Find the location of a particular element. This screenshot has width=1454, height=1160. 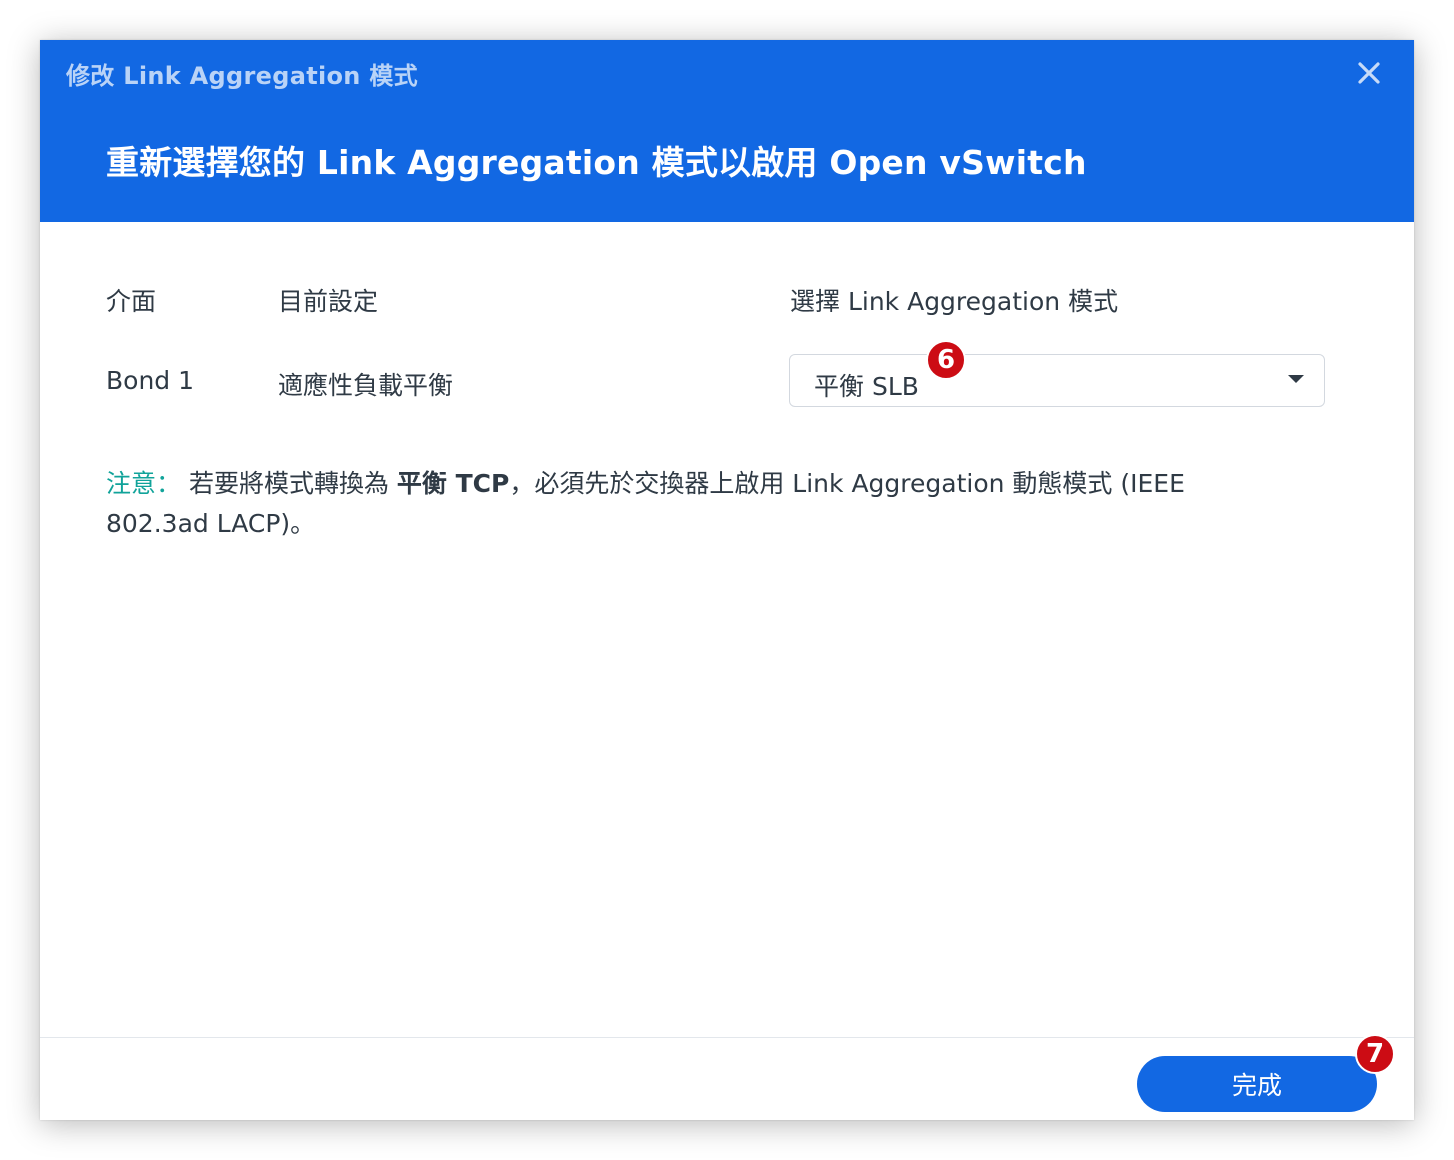

column-header-select-mode: 選擇 Link Aggregation 模式 is located at coordinates (954, 301).